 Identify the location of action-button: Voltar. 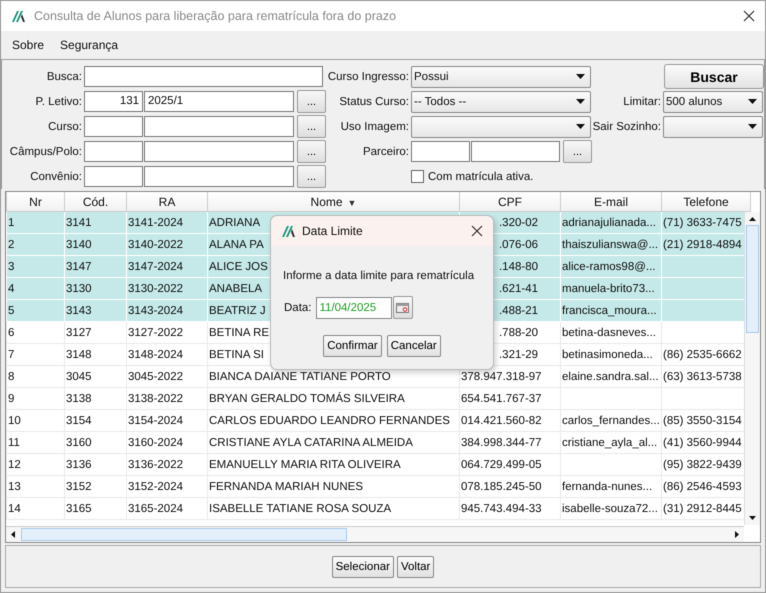
(415, 567).